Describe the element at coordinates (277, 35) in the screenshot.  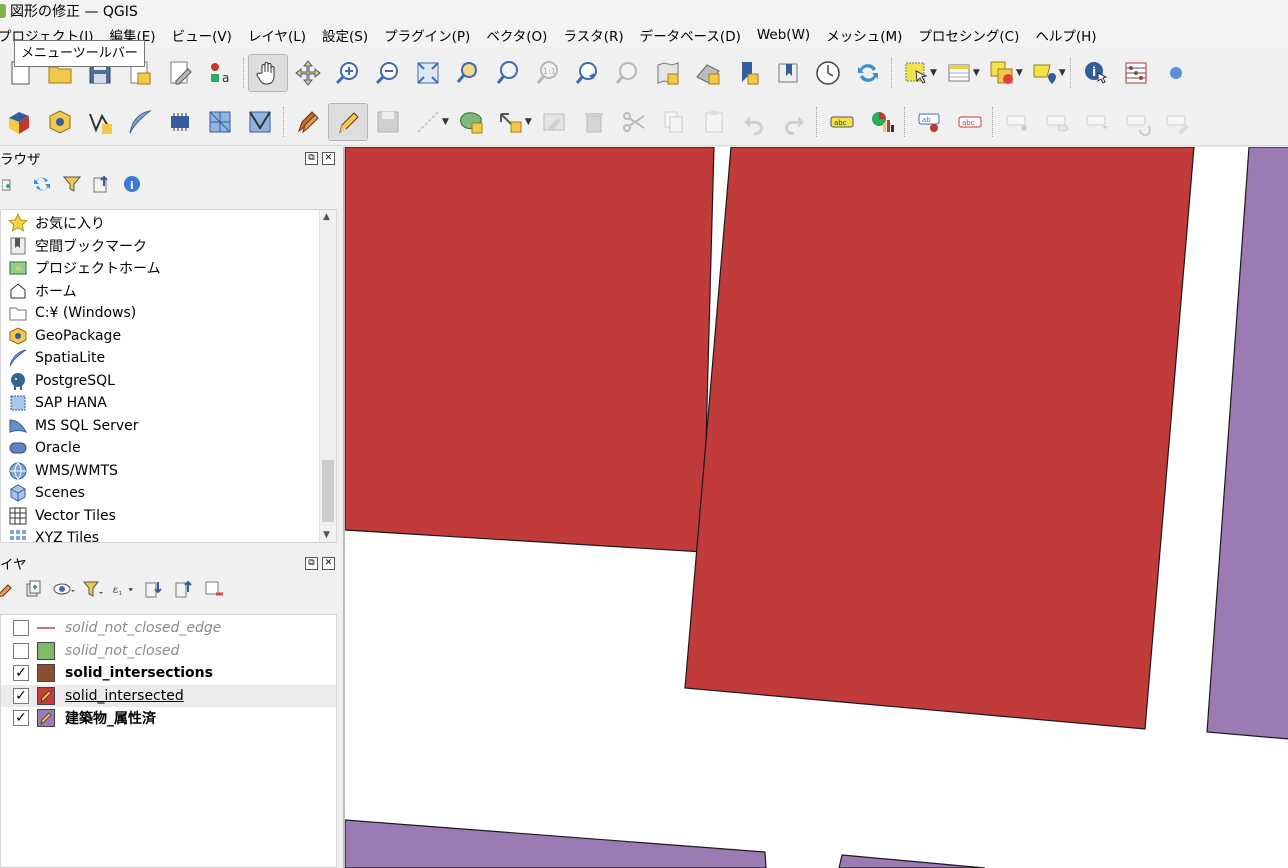
I see `menu-item: レイヤ(L)` at that location.